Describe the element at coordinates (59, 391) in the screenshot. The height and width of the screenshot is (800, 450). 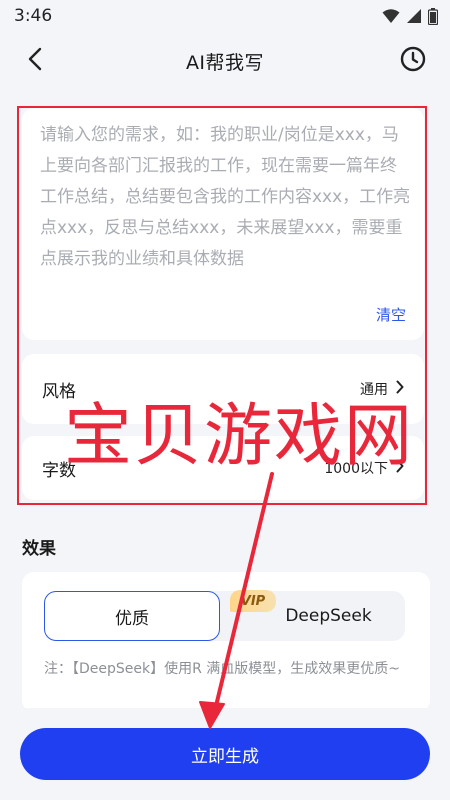
I see `style-label: 风格` at that location.